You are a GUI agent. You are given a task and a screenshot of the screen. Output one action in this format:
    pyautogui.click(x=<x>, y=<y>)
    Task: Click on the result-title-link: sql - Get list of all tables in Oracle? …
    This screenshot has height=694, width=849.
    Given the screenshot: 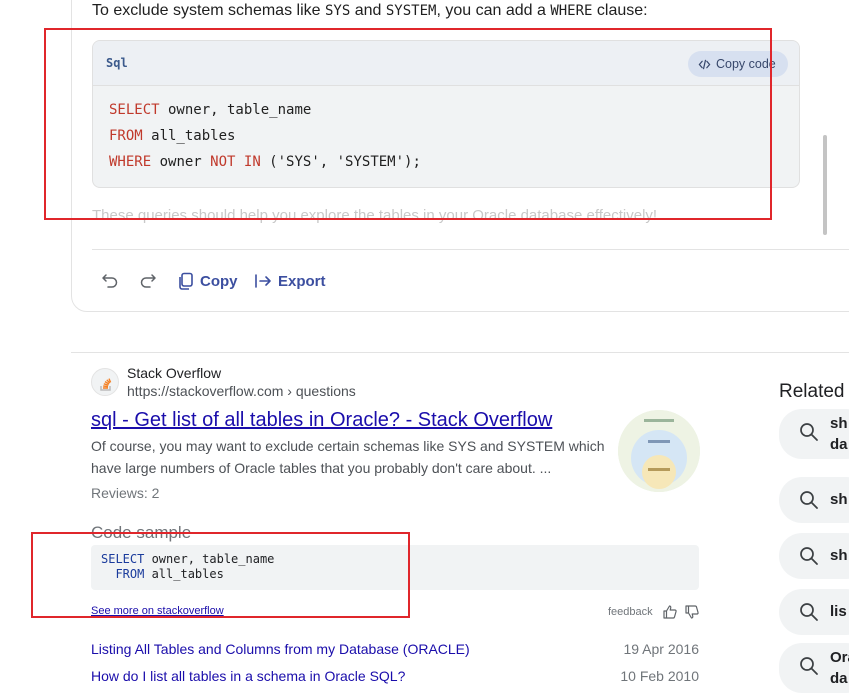 What is the action you would take?
    pyautogui.click(x=321, y=420)
    